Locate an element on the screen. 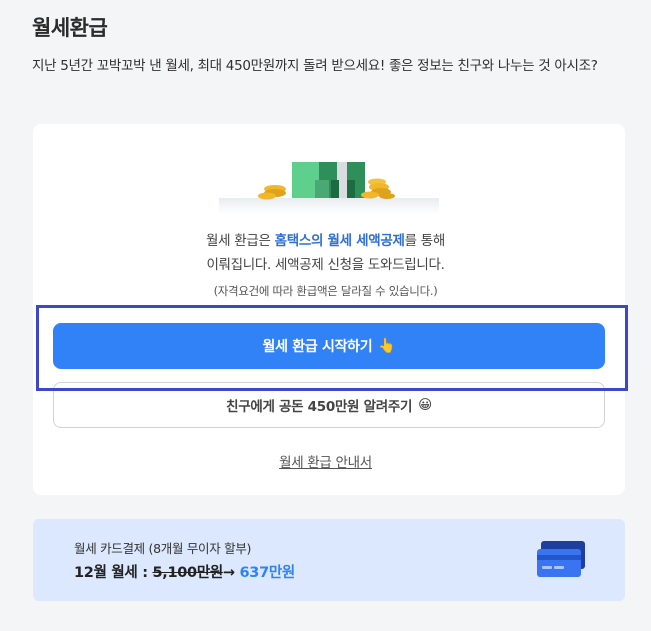  credit-card-icon is located at coordinates (561, 559).